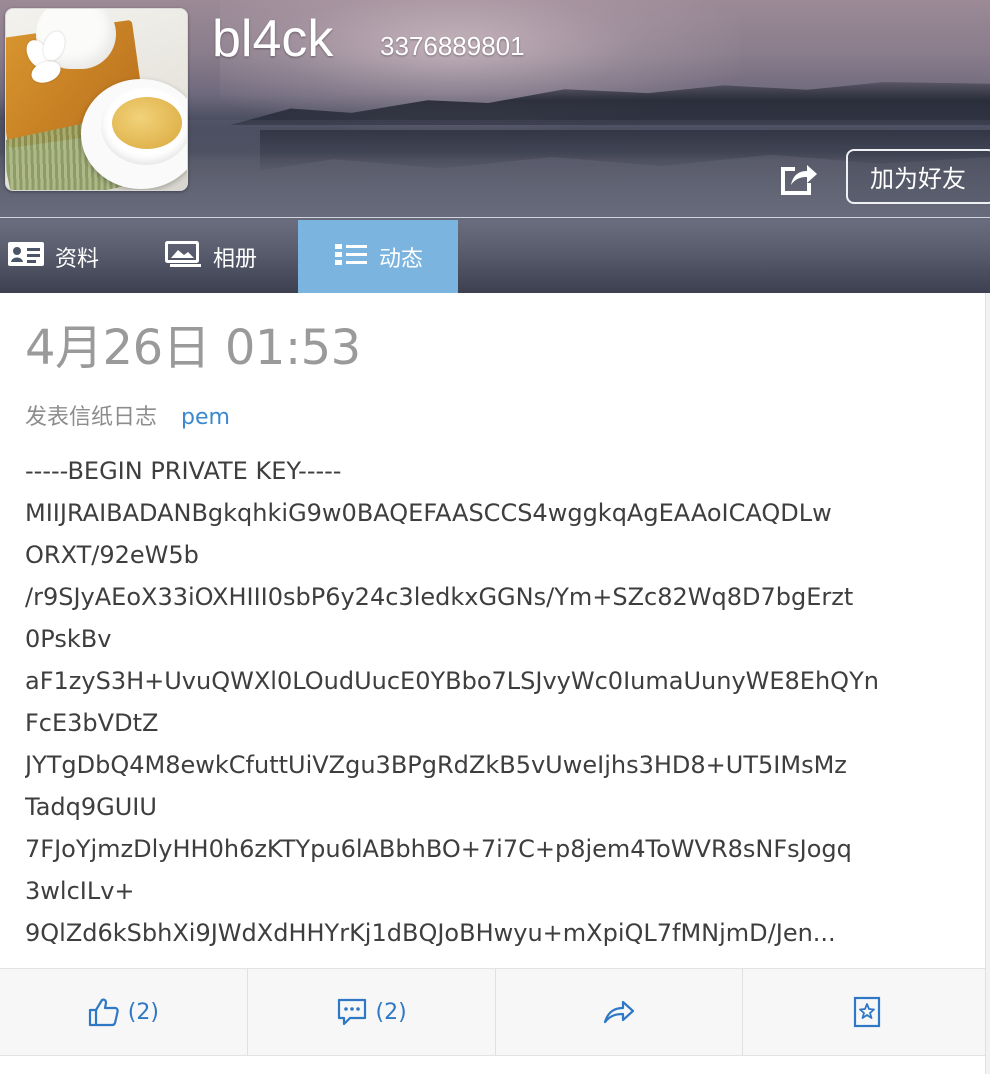 The height and width of the screenshot is (1074, 990). What do you see at coordinates (205, 418) in the screenshot?
I see `post-title-link: pem` at bounding box center [205, 418].